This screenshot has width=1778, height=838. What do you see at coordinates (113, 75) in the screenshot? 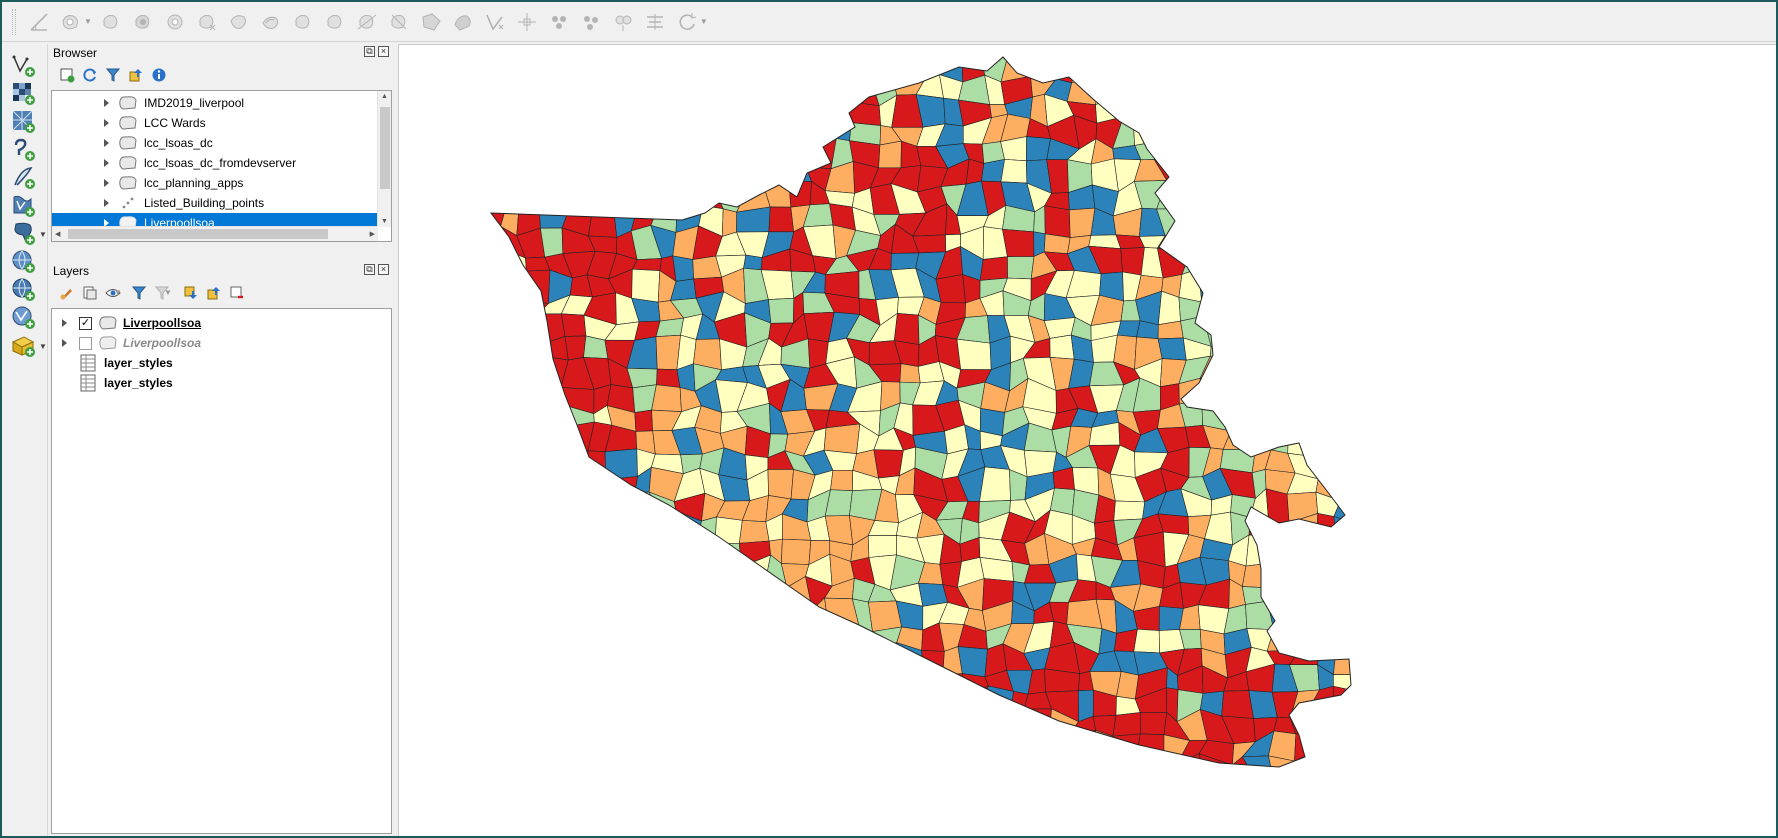
I see `filter-icon` at bounding box center [113, 75].